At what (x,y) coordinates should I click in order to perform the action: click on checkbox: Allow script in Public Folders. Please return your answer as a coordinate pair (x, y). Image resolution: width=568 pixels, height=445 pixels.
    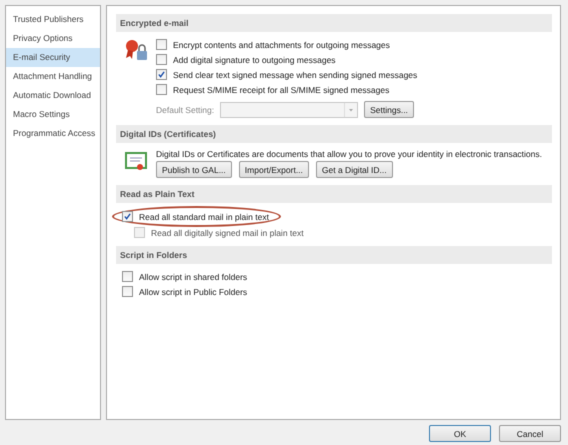
    Looking at the image, I should click on (185, 291).